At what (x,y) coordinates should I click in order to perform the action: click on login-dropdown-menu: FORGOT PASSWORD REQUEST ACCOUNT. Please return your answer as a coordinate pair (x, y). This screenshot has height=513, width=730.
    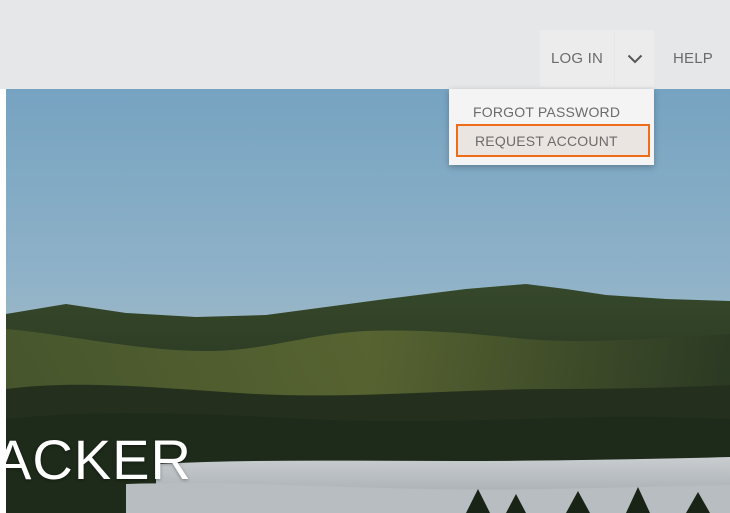
    Looking at the image, I should click on (551, 127).